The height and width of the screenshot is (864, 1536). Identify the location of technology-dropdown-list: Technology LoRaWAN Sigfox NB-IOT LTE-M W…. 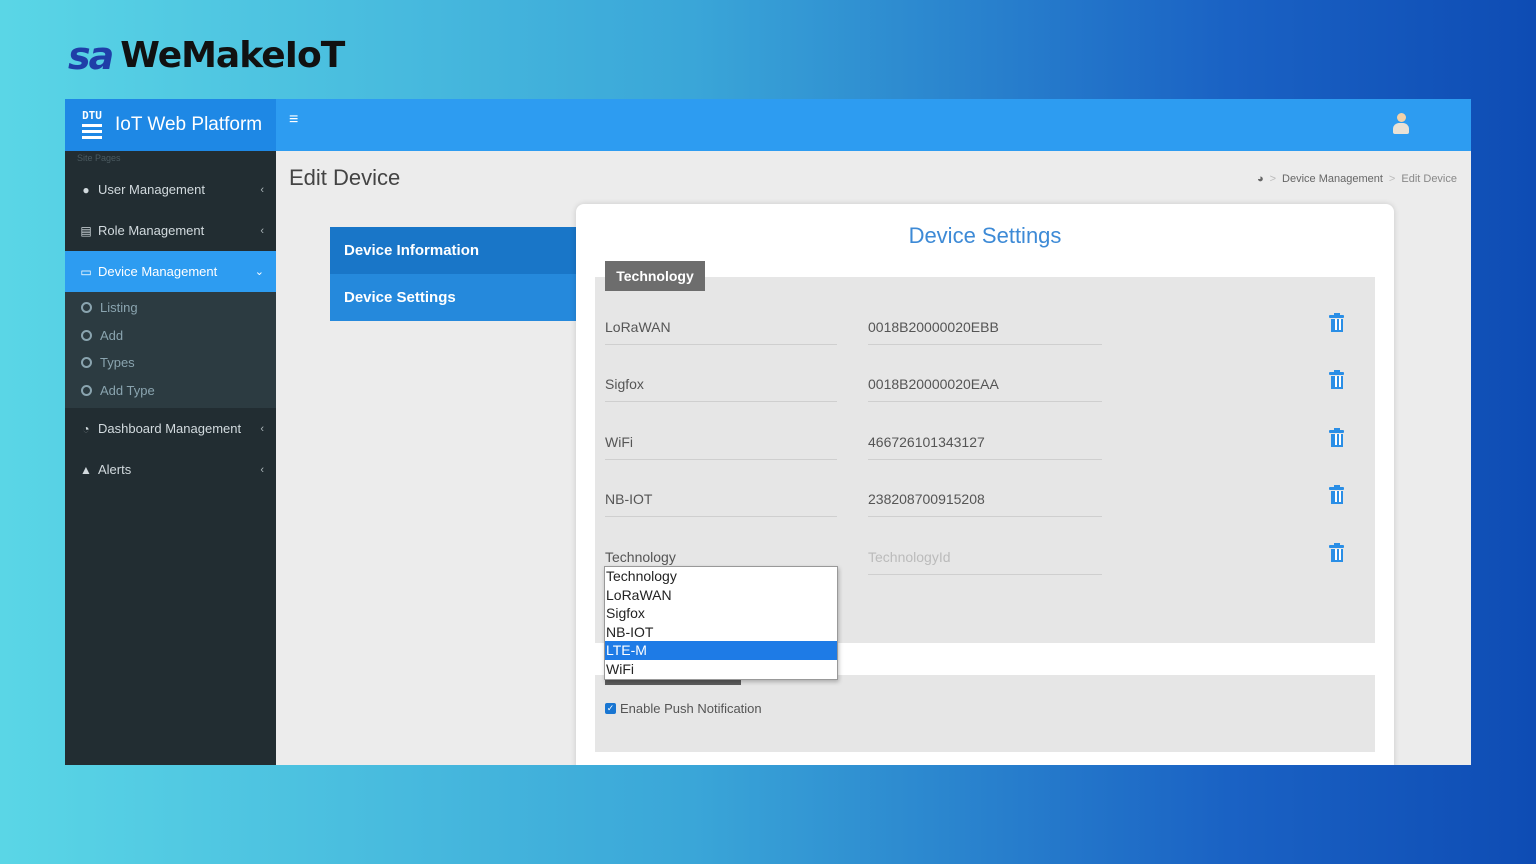
(721, 623).